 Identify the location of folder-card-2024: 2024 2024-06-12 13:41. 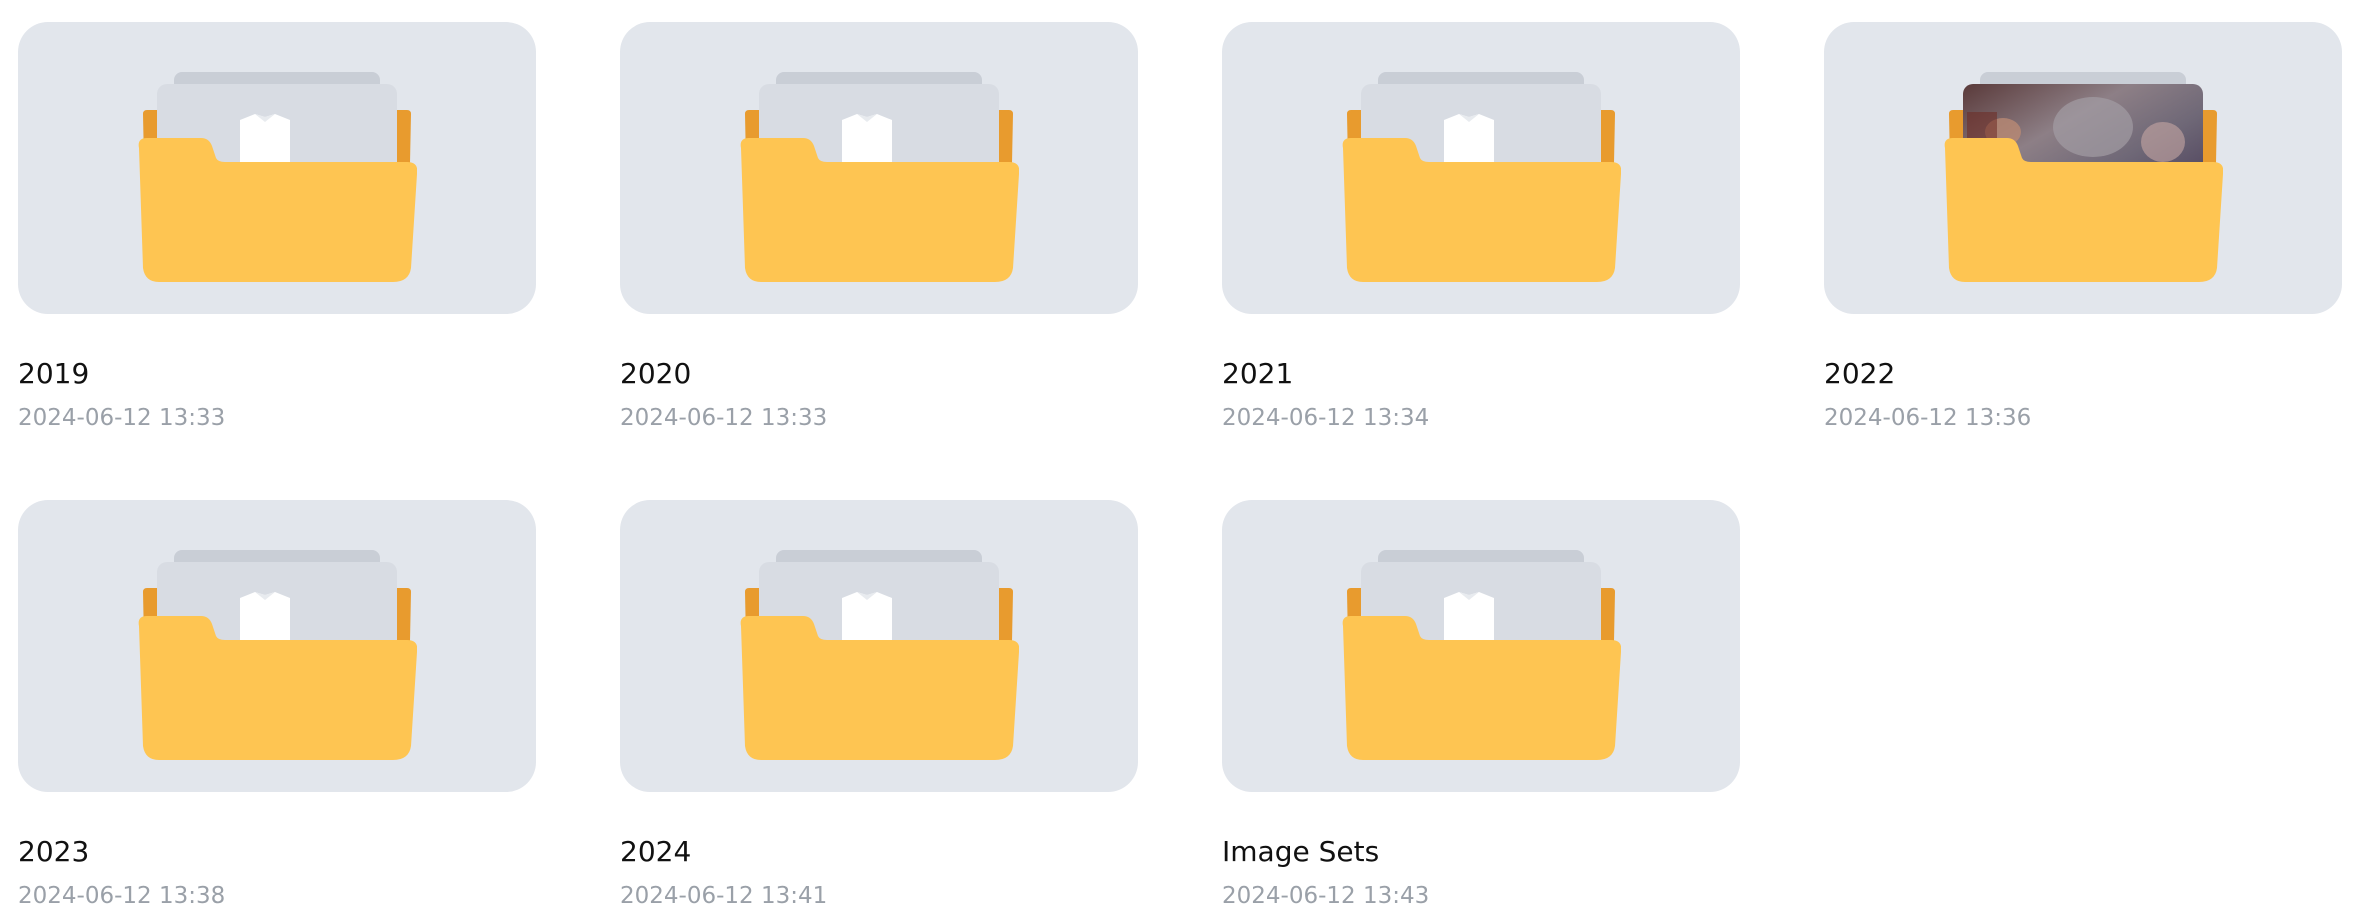
(879, 709).